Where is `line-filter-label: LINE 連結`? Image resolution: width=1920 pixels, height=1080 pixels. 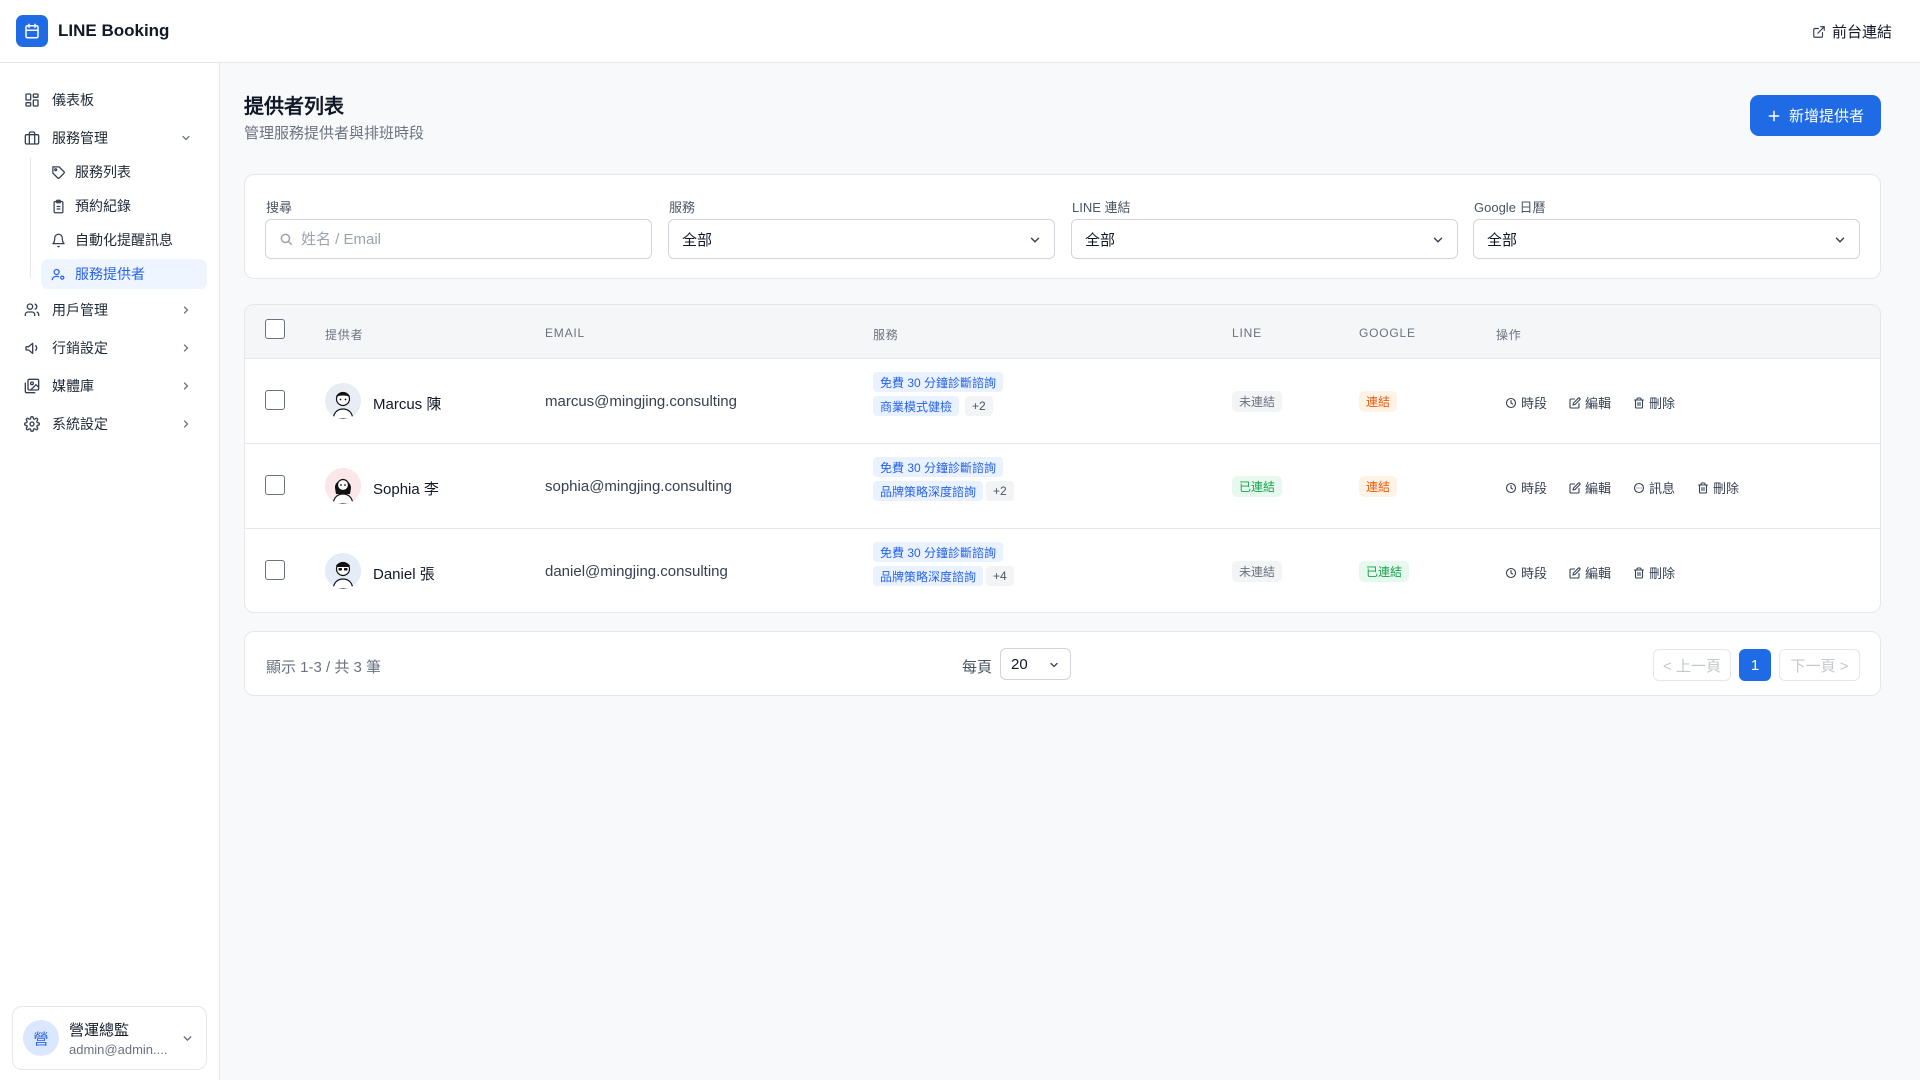
line-filter-label: LINE 連結 is located at coordinates (1101, 207).